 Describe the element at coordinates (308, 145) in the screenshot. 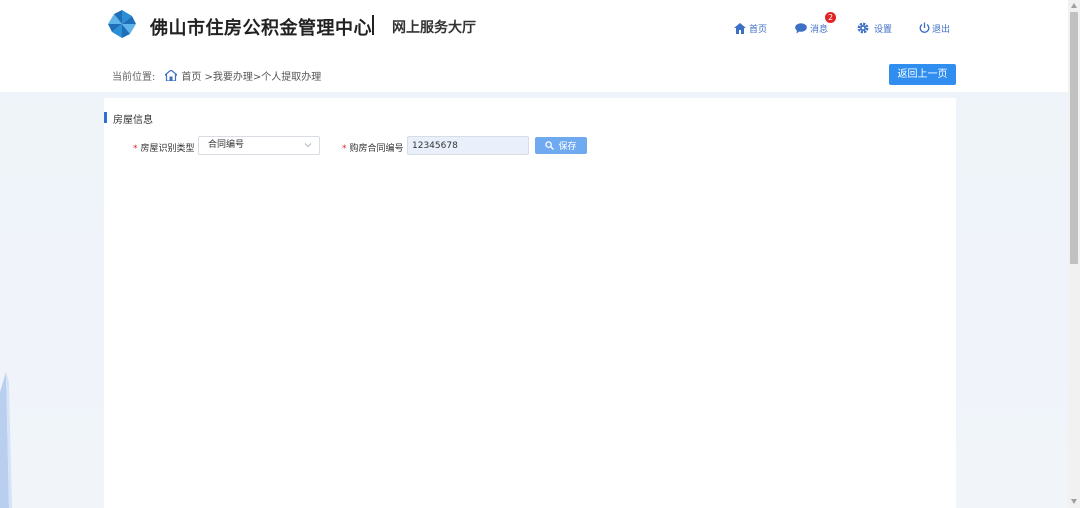

I see `chevron-down-icon` at that location.